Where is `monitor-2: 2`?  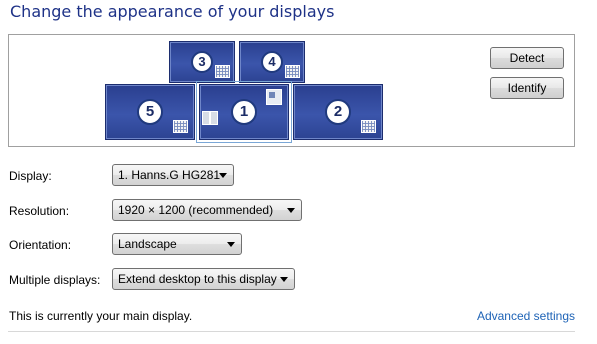 monitor-2: 2 is located at coordinates (338, 112).